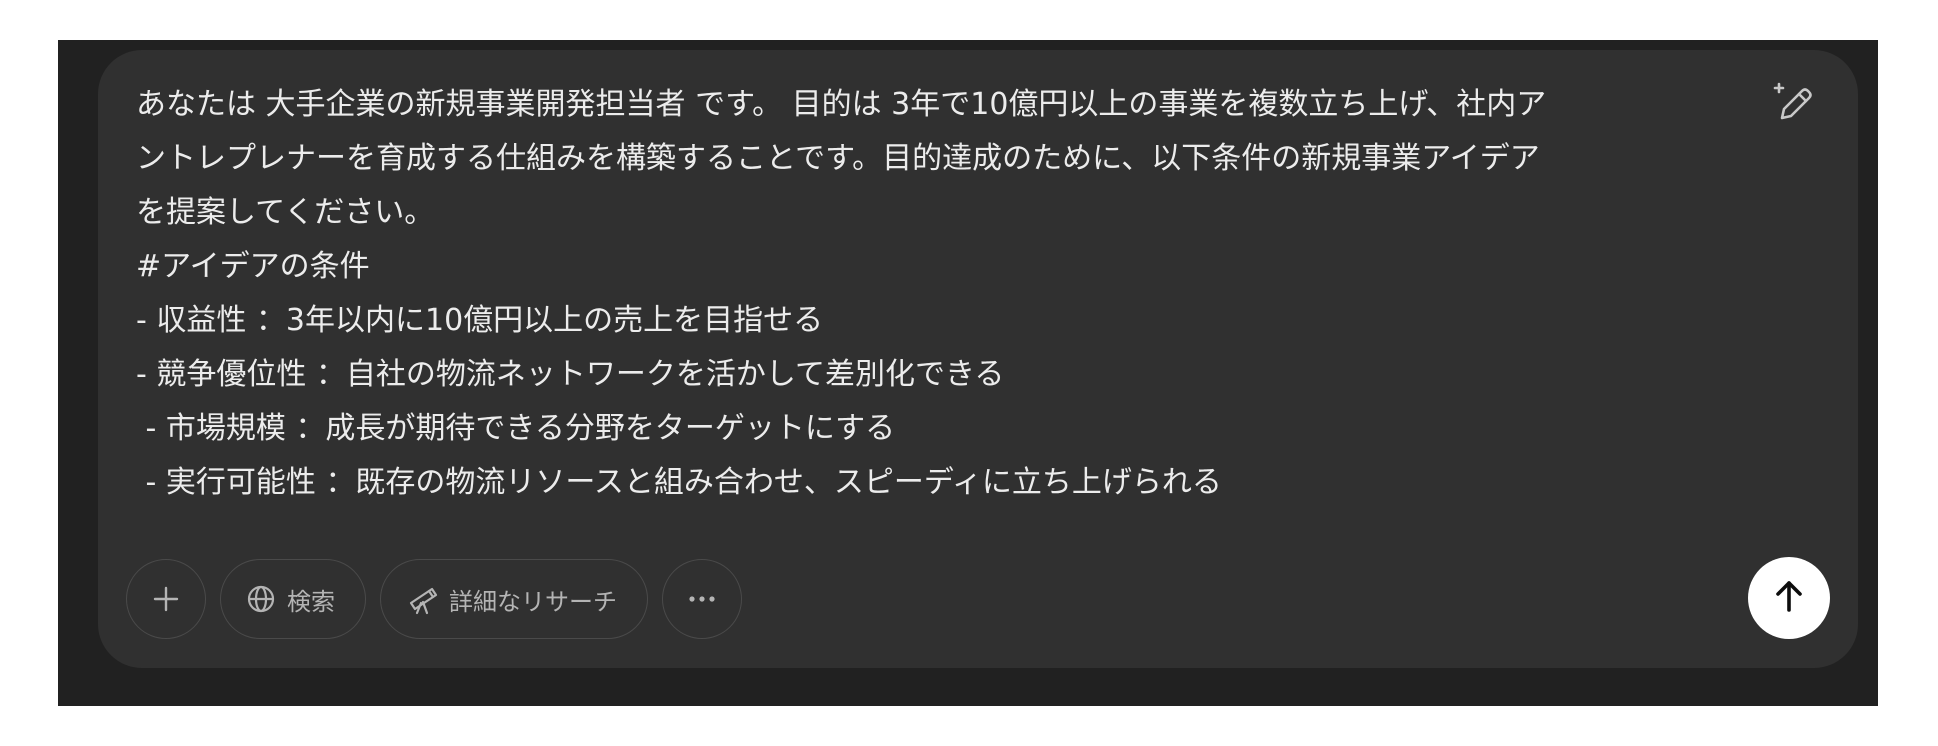 The image size is (1938, 746). I want to click on telescope-icon, so click(422, 599).